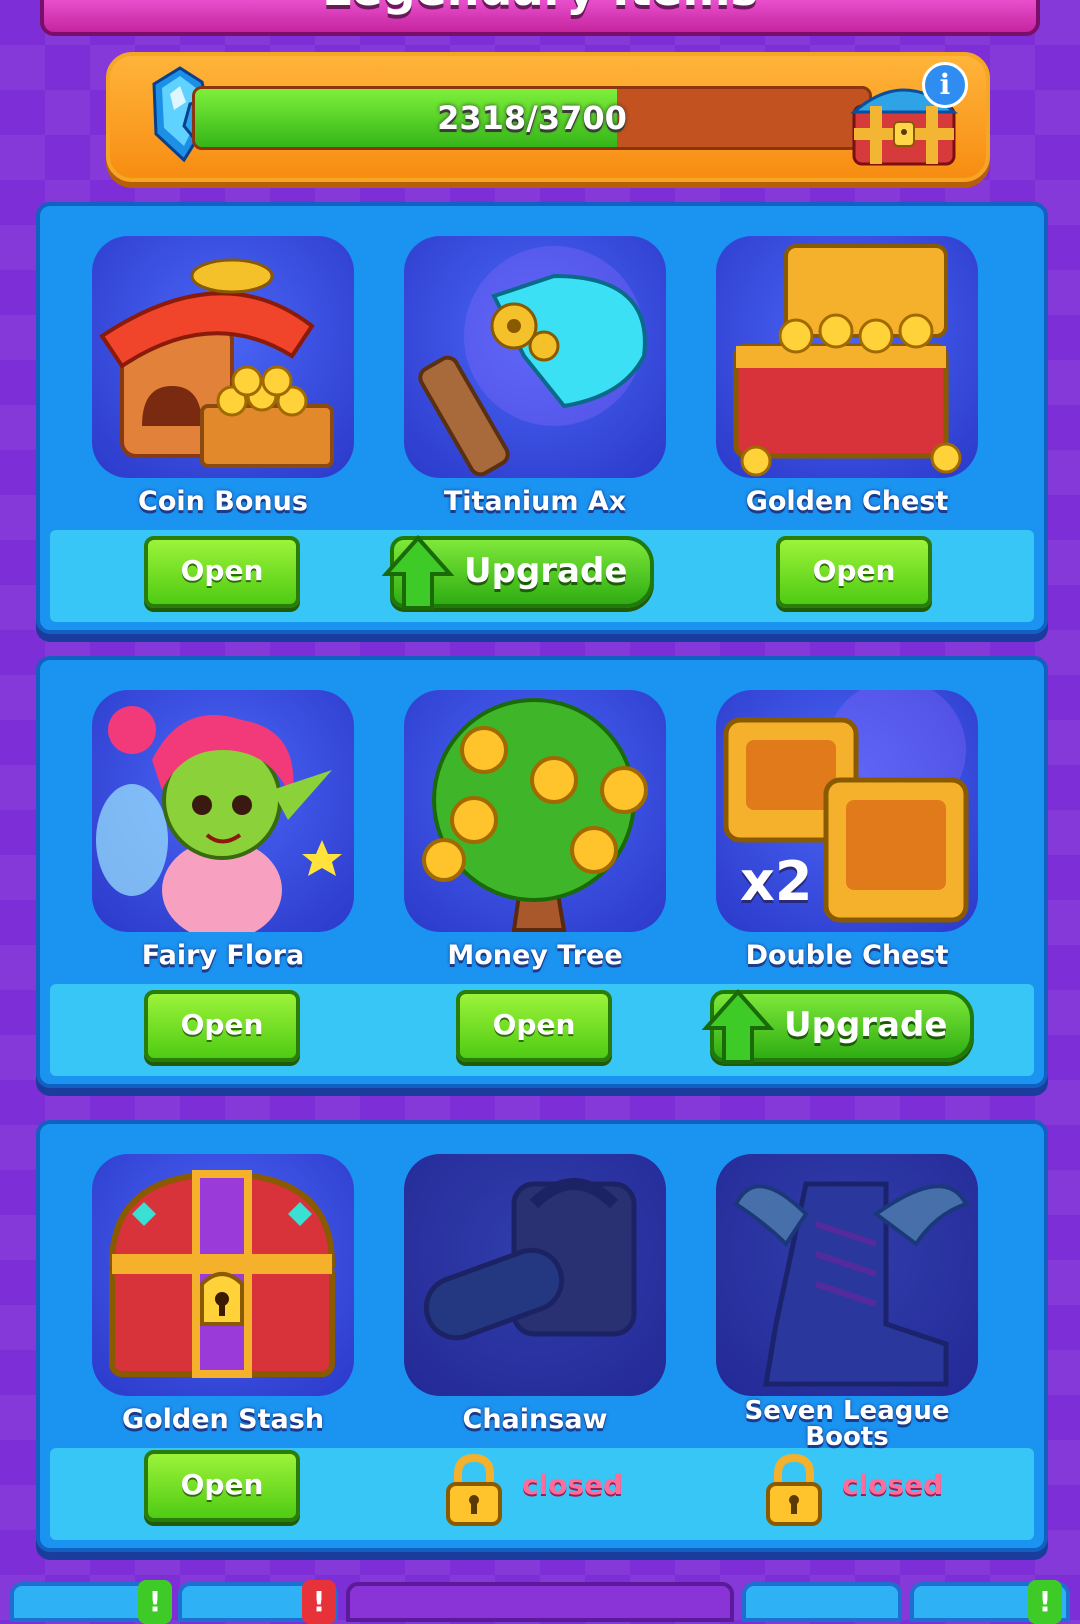 This screenshot has width=1080, height=1624. Describe the element at coordinates (534, 1026) in the screenshot. I see `open-button-money-tree: Open` at that location.